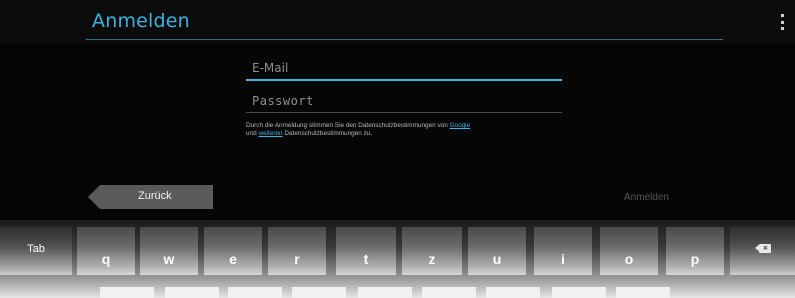  Describe the element at coordinates (460, 125) in the screenshot. I see `google-privacy-link: Google` at that location.